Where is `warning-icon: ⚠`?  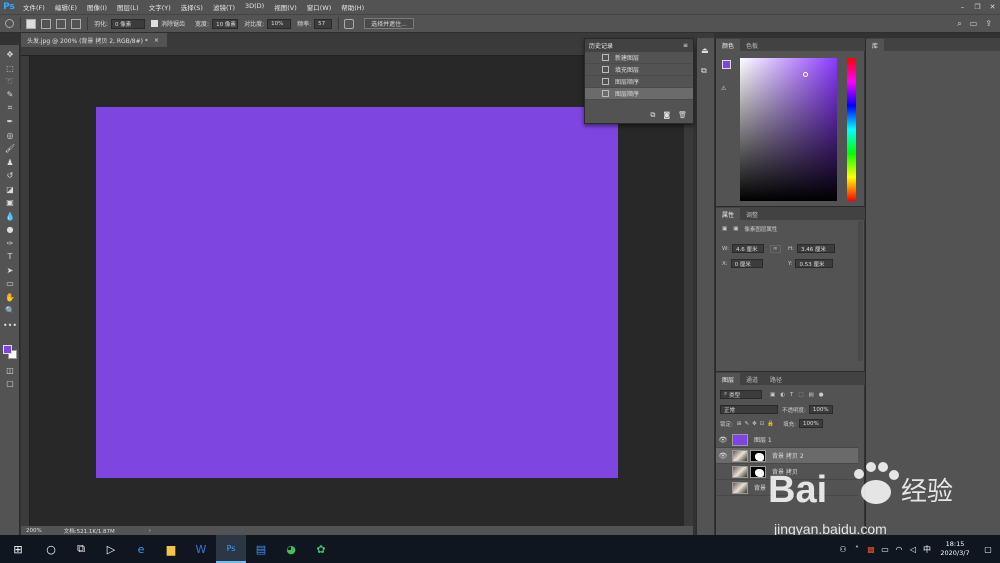
warning-icon: ⚠ is located at coordinates (723, 88).